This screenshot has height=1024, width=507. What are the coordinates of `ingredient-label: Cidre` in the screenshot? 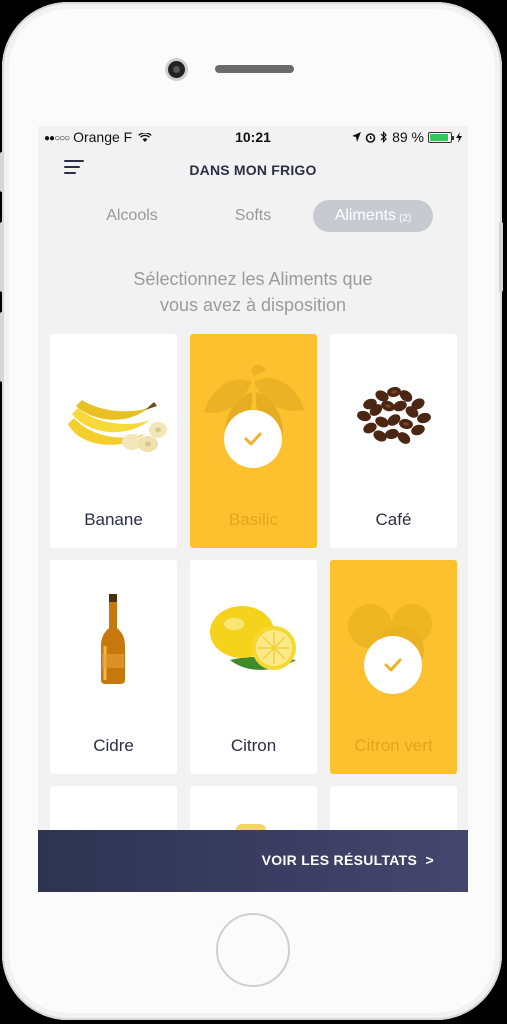 It's located at (113, 745).